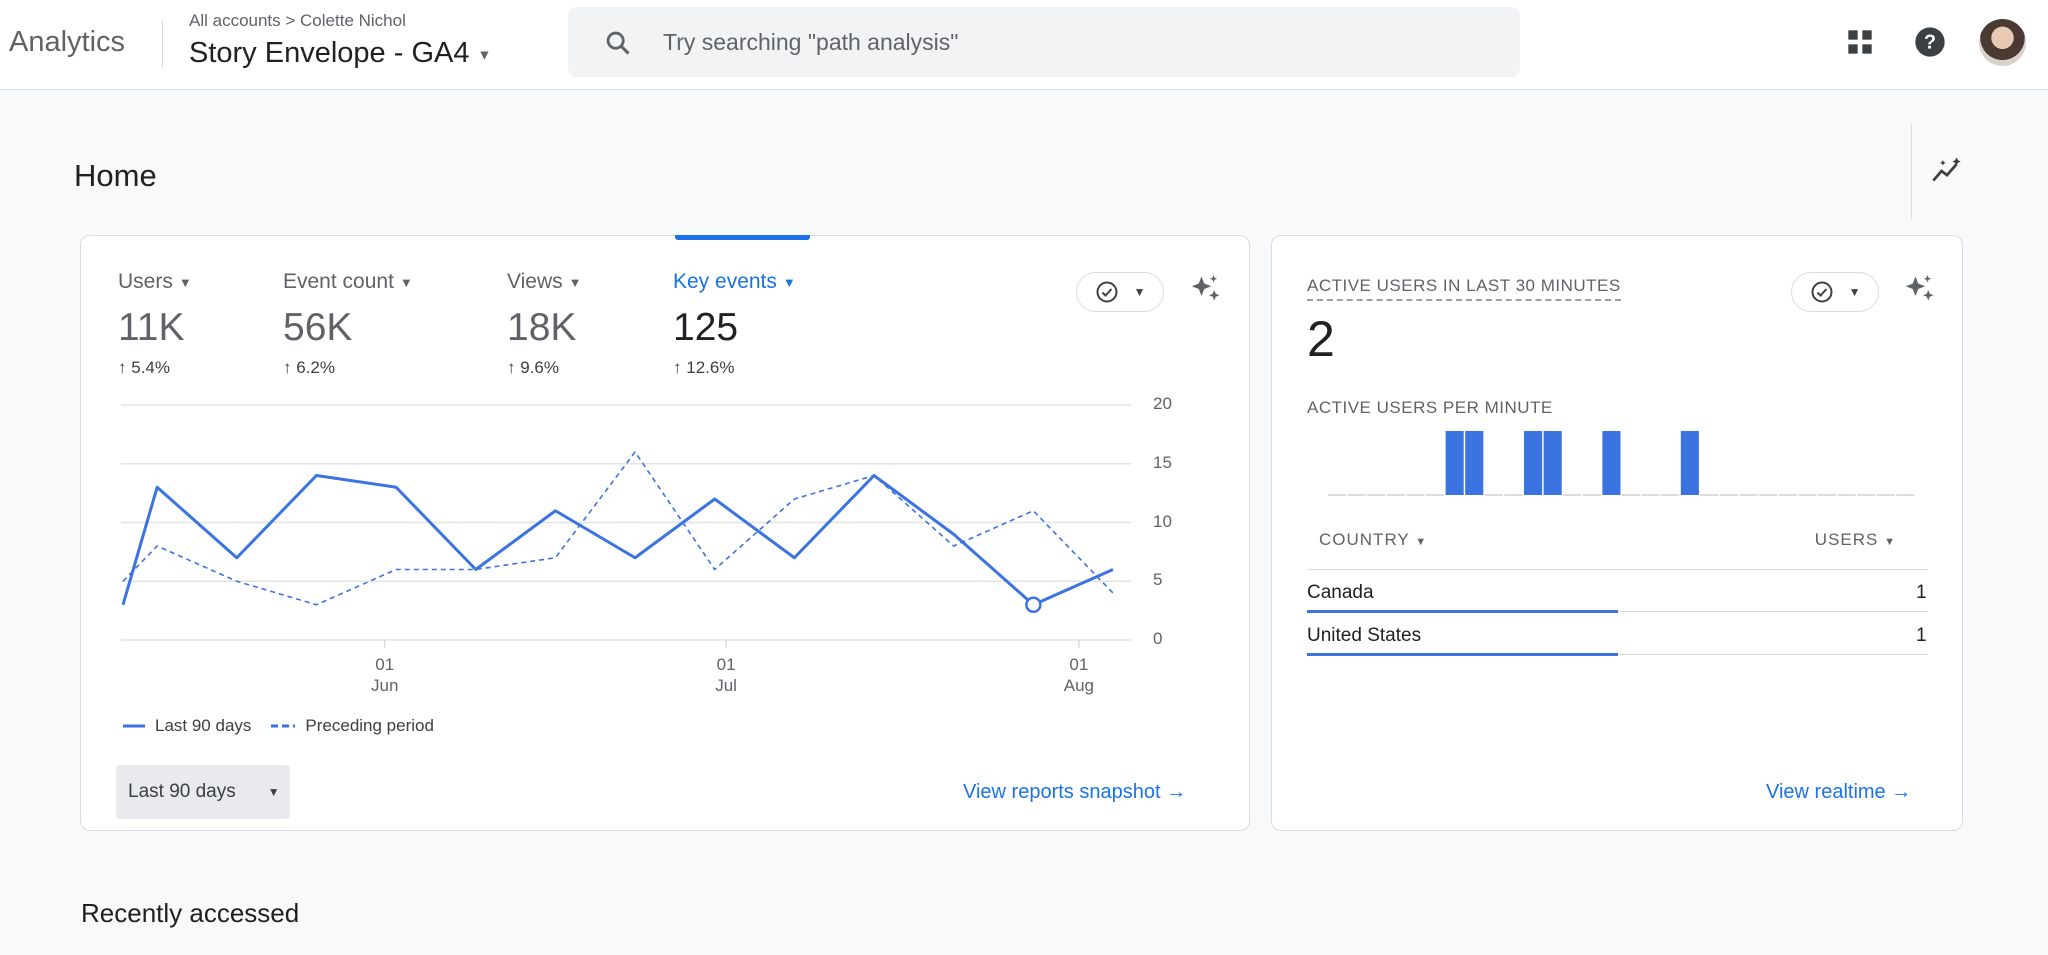 This screenshot has width=2048, height=955. Describe the element at coordinates (385, 675) in the screenshot. I see `x-tick-label: 01 Jun` at that location.